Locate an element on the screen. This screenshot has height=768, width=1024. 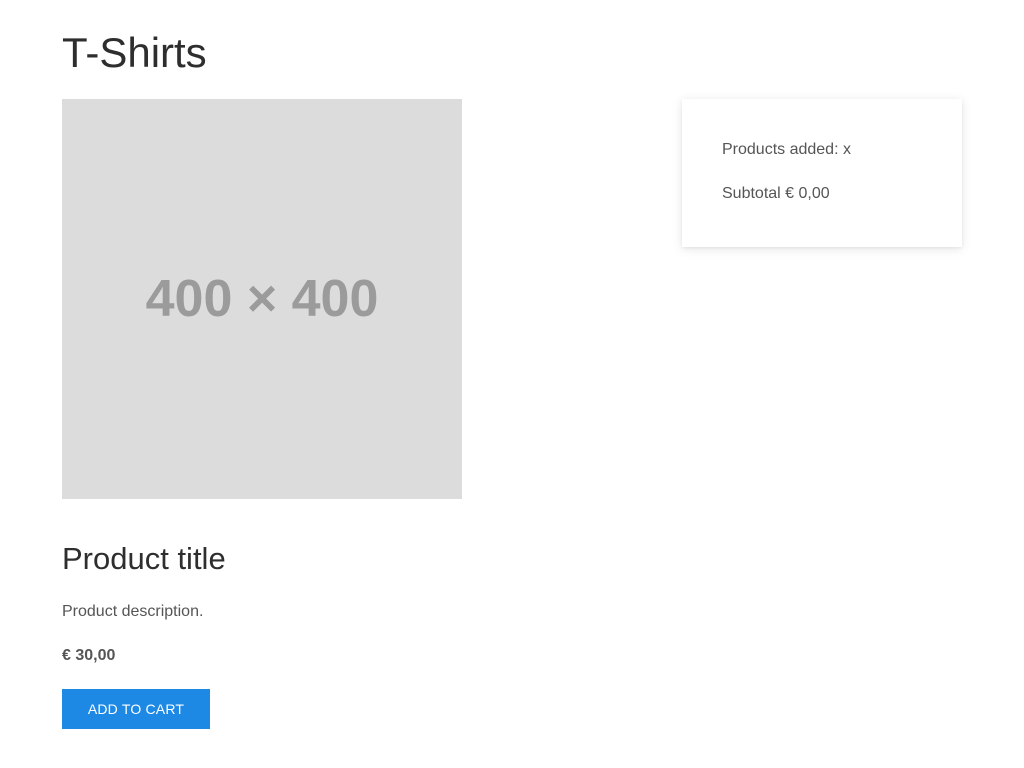
add-to-cart-button: ADD TO CART is located at coordinates (136, 709).